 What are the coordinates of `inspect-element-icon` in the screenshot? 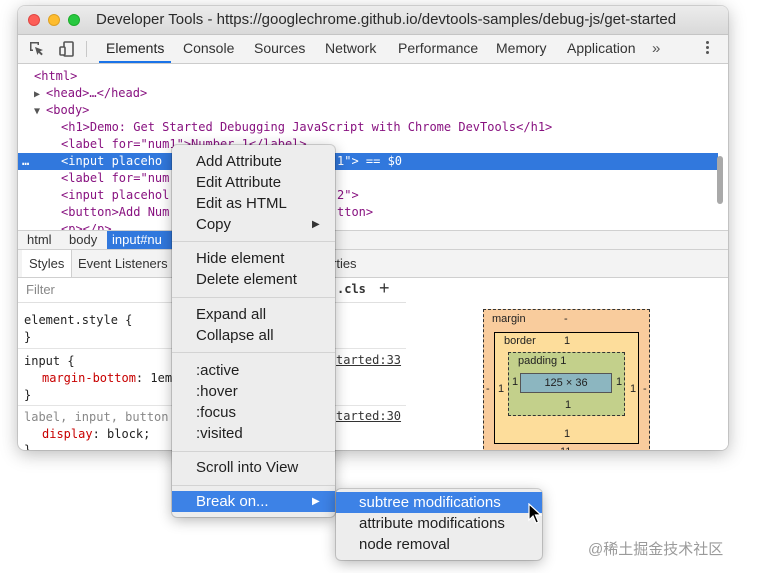 It's located at (37, 49).